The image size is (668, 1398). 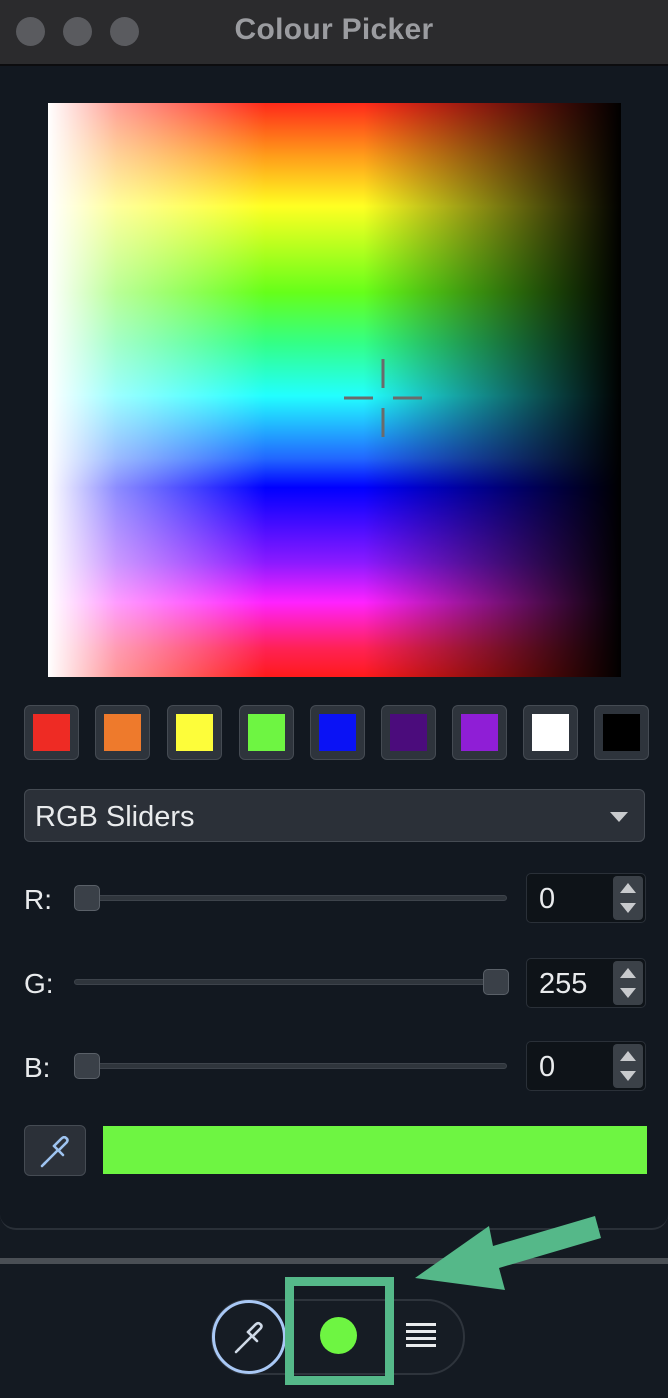 What do you see at coordinates (87, 898) in the screenshot?
I see `red-slider-thumb` at bounding box center [87, 898].